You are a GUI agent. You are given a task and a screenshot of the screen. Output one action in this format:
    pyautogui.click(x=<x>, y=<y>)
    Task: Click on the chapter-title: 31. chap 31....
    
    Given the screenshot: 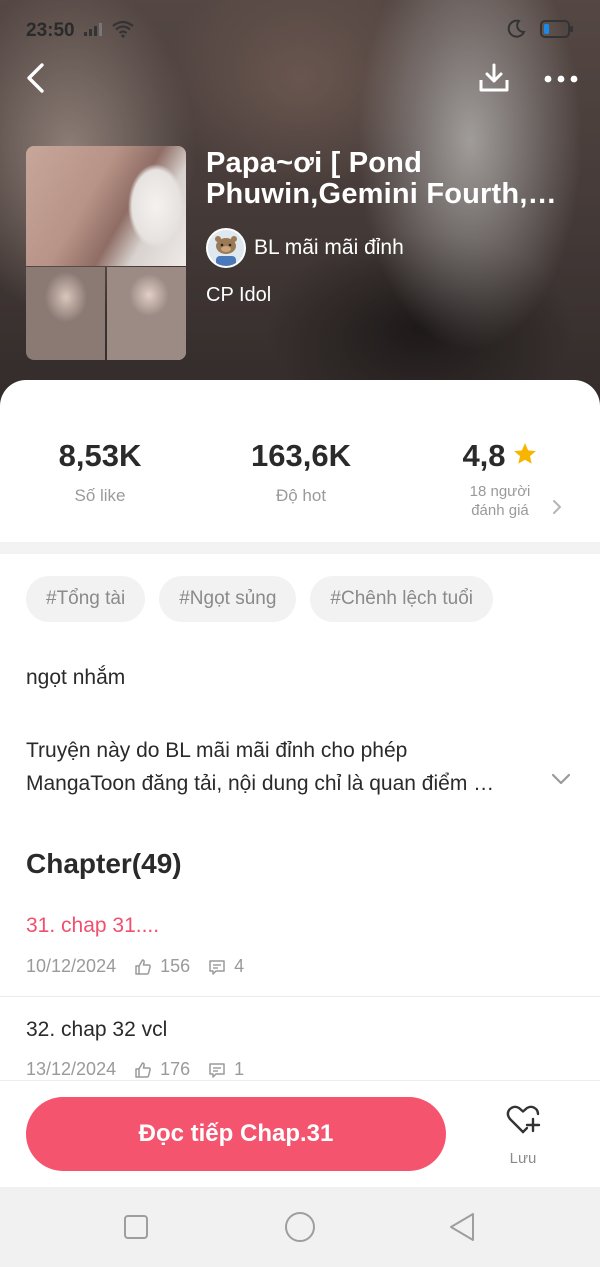 What is the action you would take?
    pyautogui.click(x=92, y=926)
    